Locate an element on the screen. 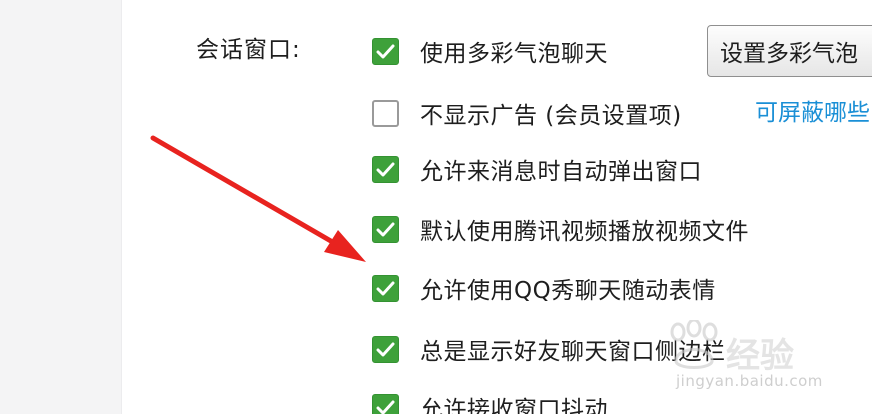  option-label: 允许接收窗口抖动 is located at coordinates (514, 405).